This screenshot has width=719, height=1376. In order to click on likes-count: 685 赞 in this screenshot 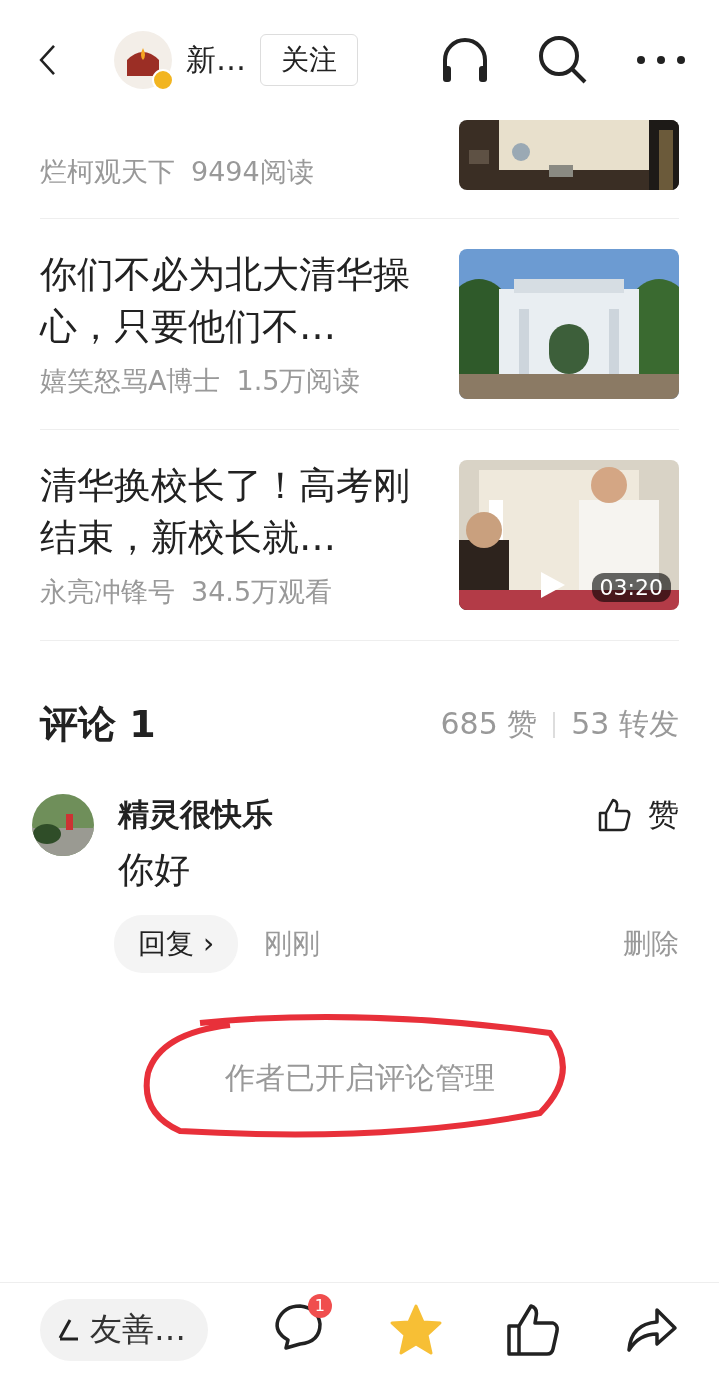, I will do `click(489, 724)`.